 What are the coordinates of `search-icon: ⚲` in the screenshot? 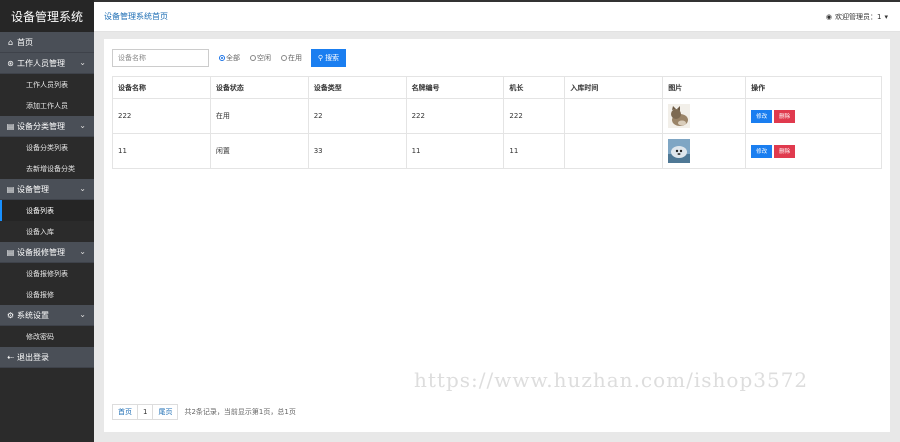 It's located at (320, 58).